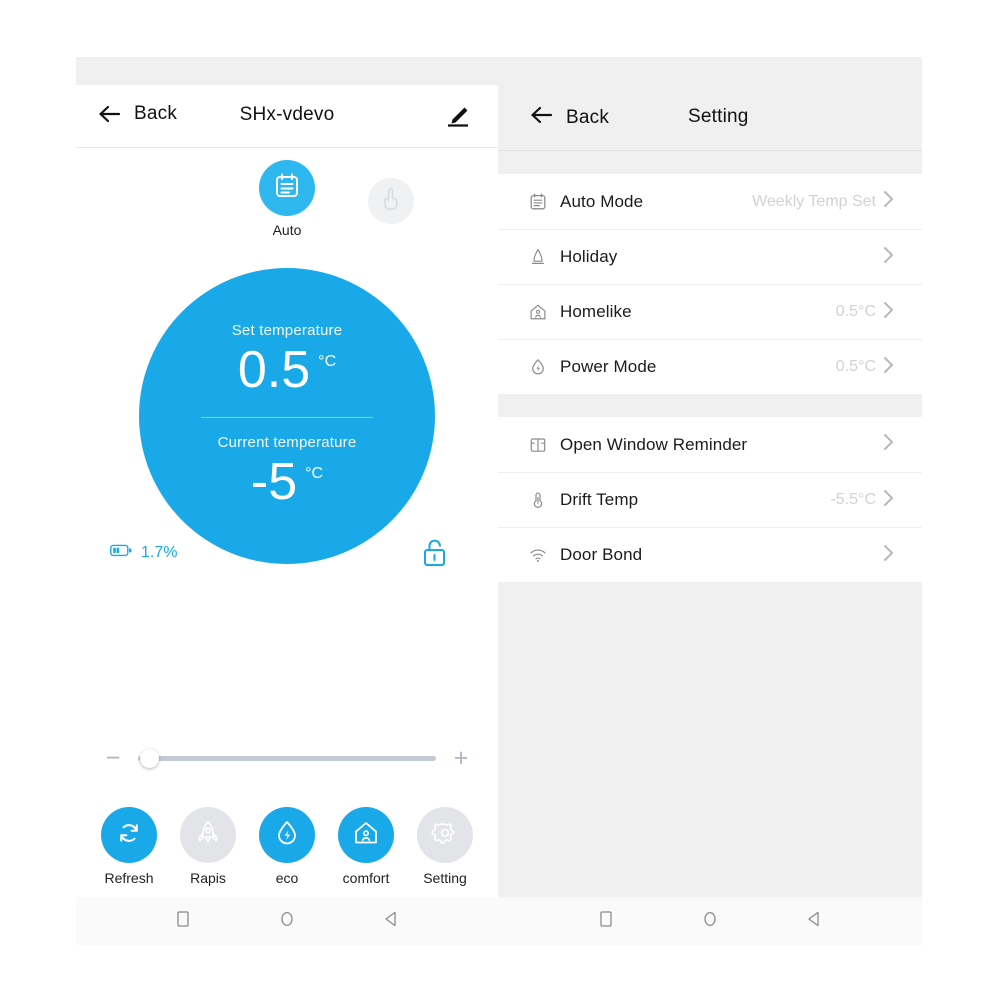  What do you see at coordinates (149, 758) in the screenshot?
I see `slider-thumb` at bounding box center [149, 758].